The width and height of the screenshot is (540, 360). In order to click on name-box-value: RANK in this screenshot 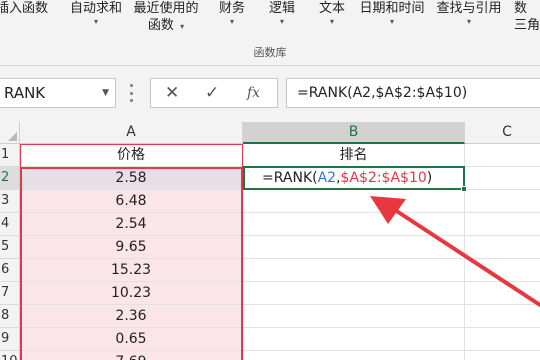, I will do `click(25, 93)`.